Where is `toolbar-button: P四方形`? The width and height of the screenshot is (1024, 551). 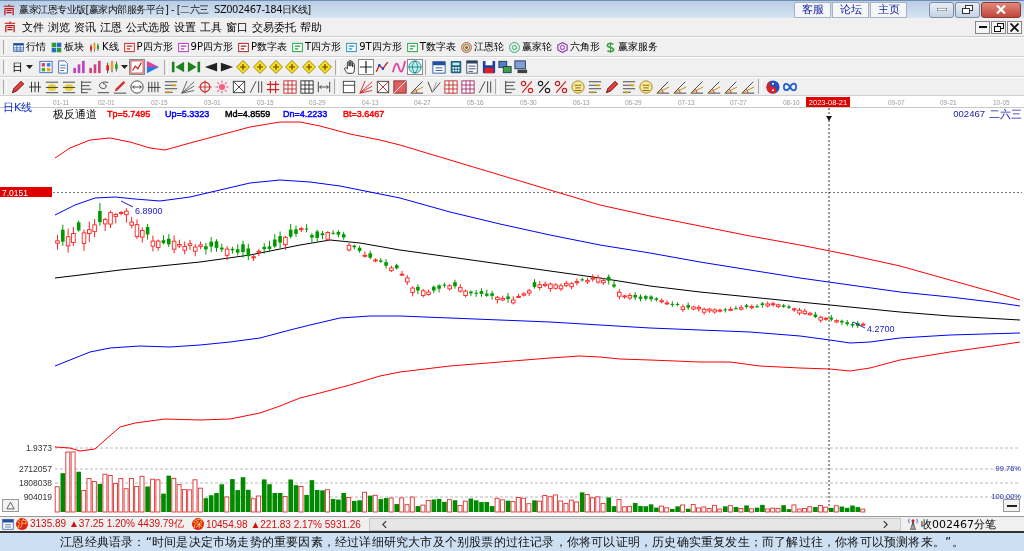
toolbar-button: P四方形 is located at coordinates (148, 47).